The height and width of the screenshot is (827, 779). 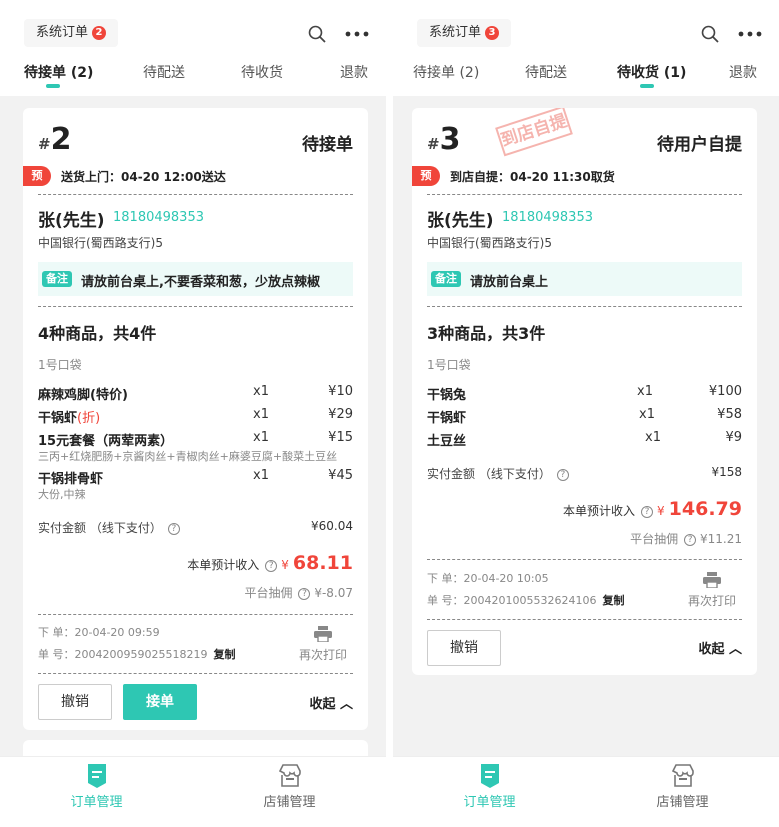 I want to click on platform-fee: 平台抽佣? ¥-8.07, so click(x=298, y=593).